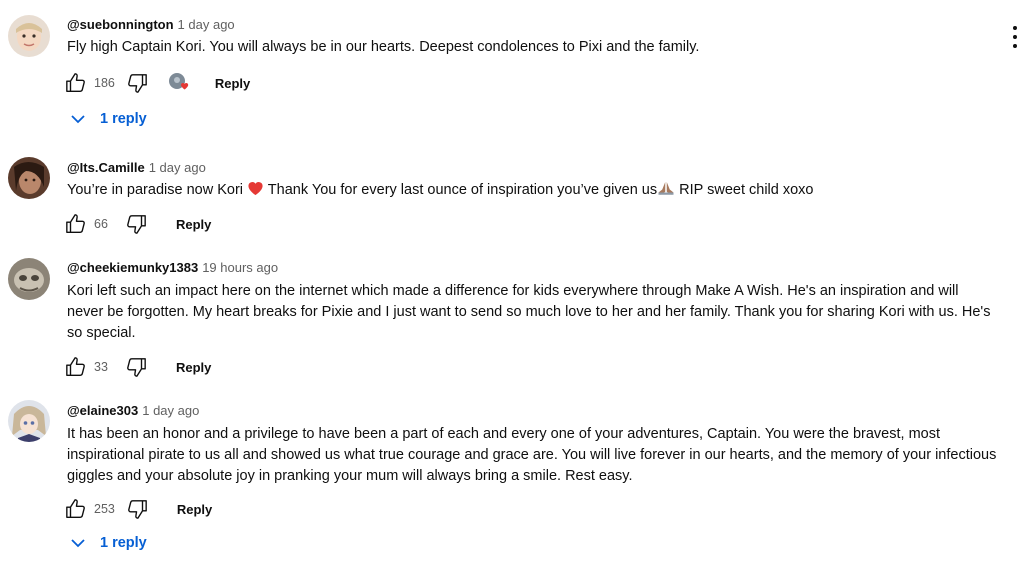 Image resolution: width=1024 pixels, height=569 pixels. I want to click on comment-header: @cheekiemunky1383 19 hours ago, so click(172, 267).